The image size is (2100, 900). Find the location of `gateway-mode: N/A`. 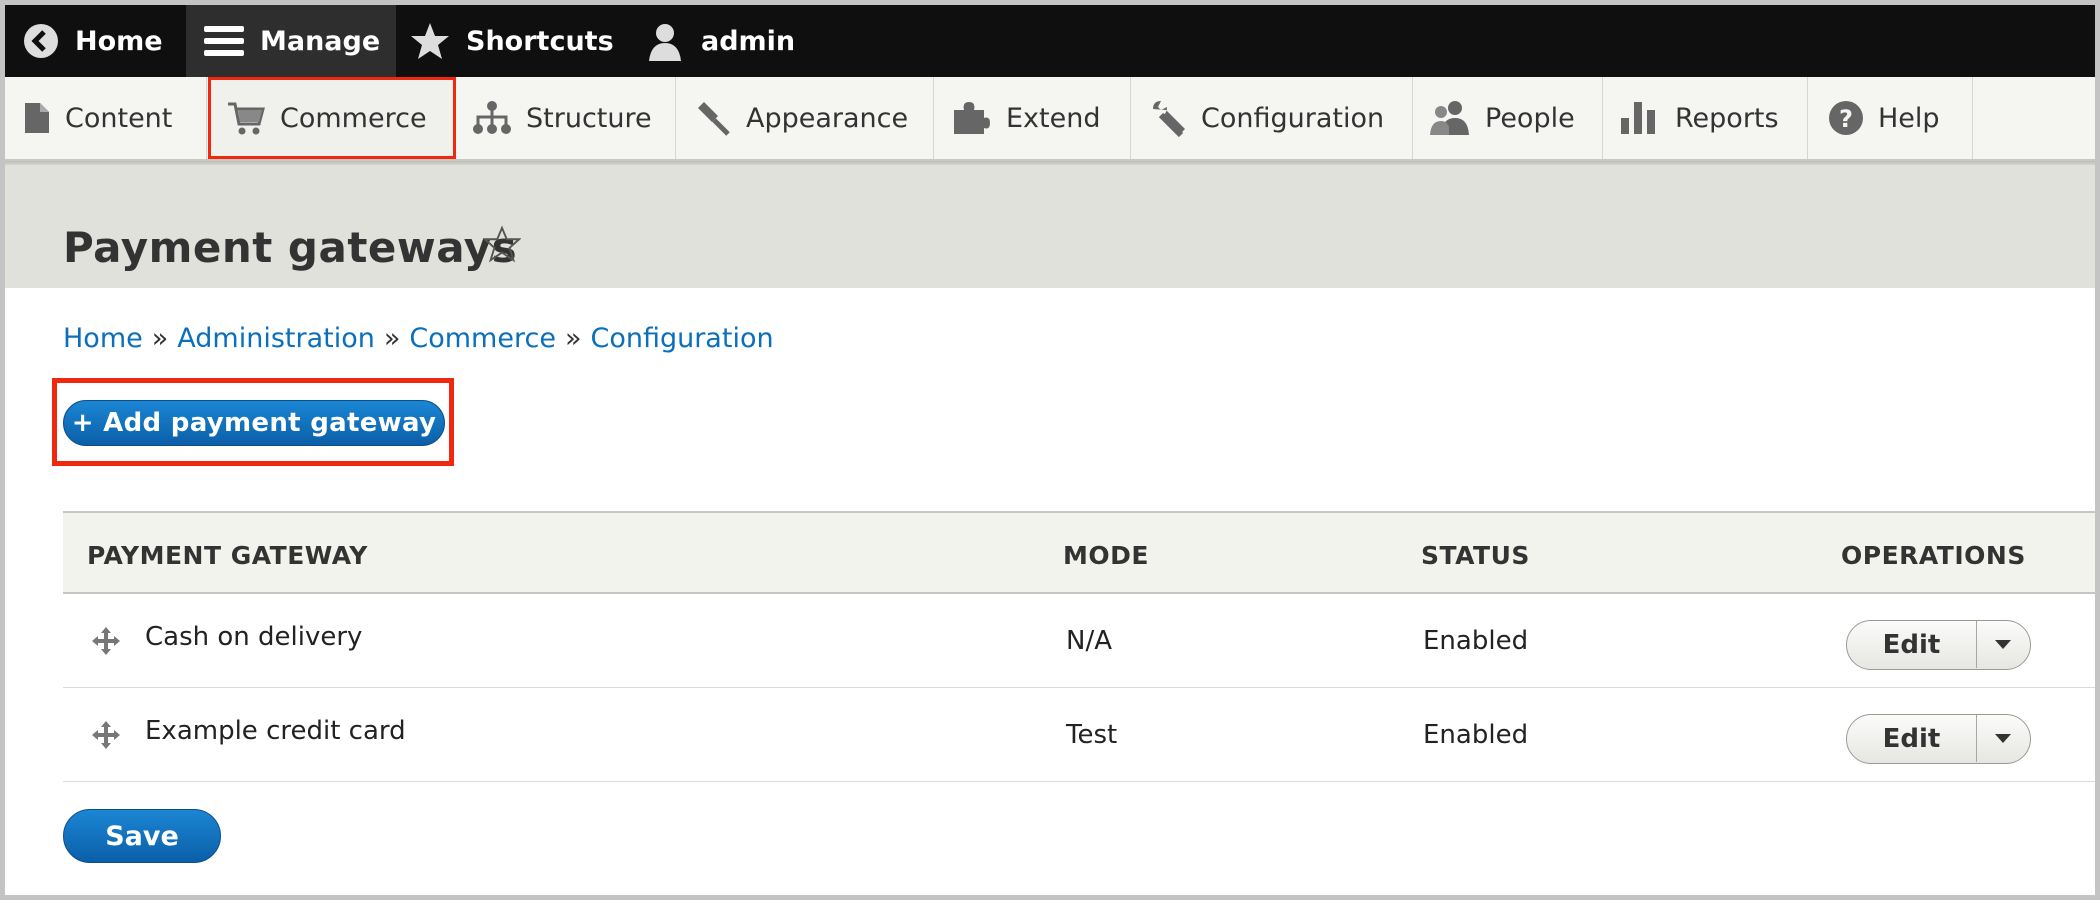

gateway-mode: N/A is located at coordinates (1089, 641).